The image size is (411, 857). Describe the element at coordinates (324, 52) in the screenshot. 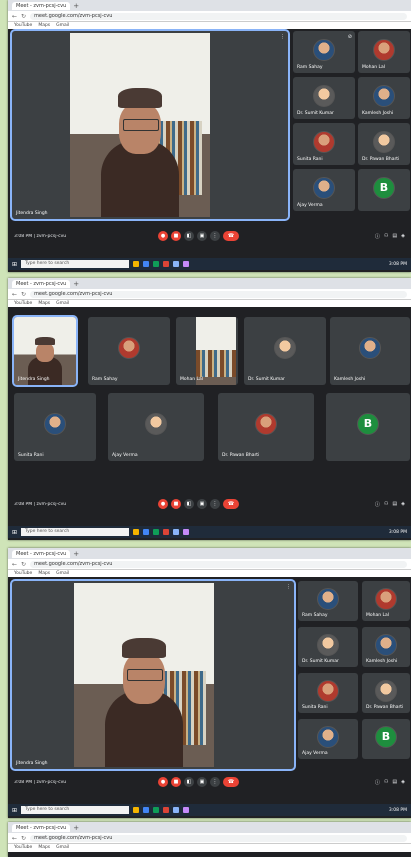

I see `participant-tile: Ram Sahay ⊘` at that location.